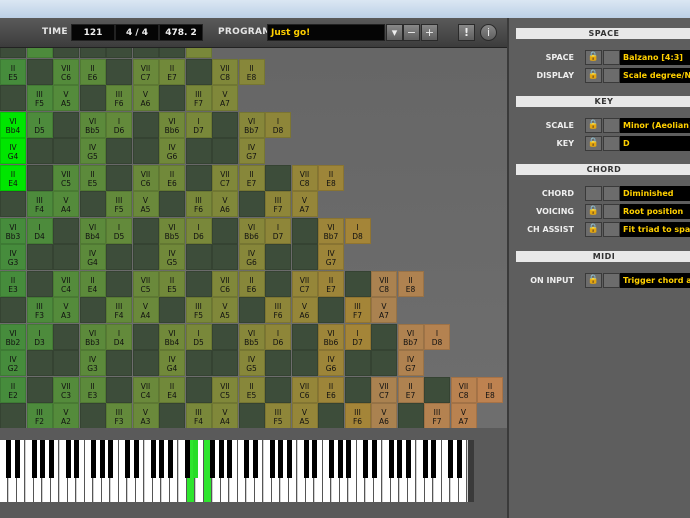  Describe the element at coordinates (655, 280) in the screenshot. I see `on-input-value: Trigger chord at` at that location.